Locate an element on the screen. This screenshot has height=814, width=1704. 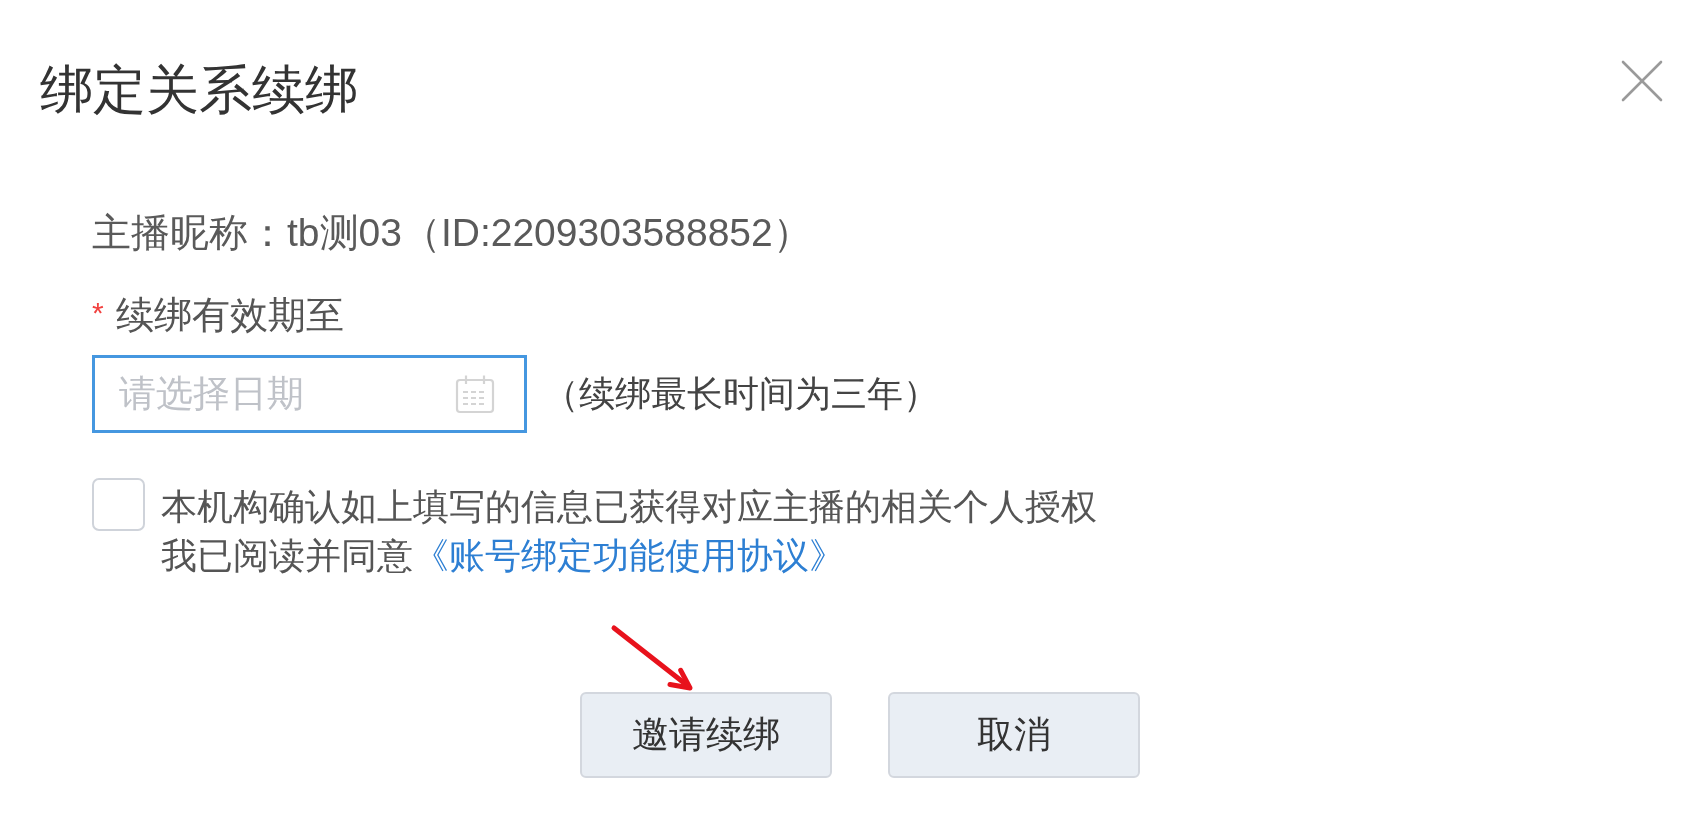
agreement-text: 我已阅读并同意《账号绑定功能使用协议》 is located at coordinates (503, 556).